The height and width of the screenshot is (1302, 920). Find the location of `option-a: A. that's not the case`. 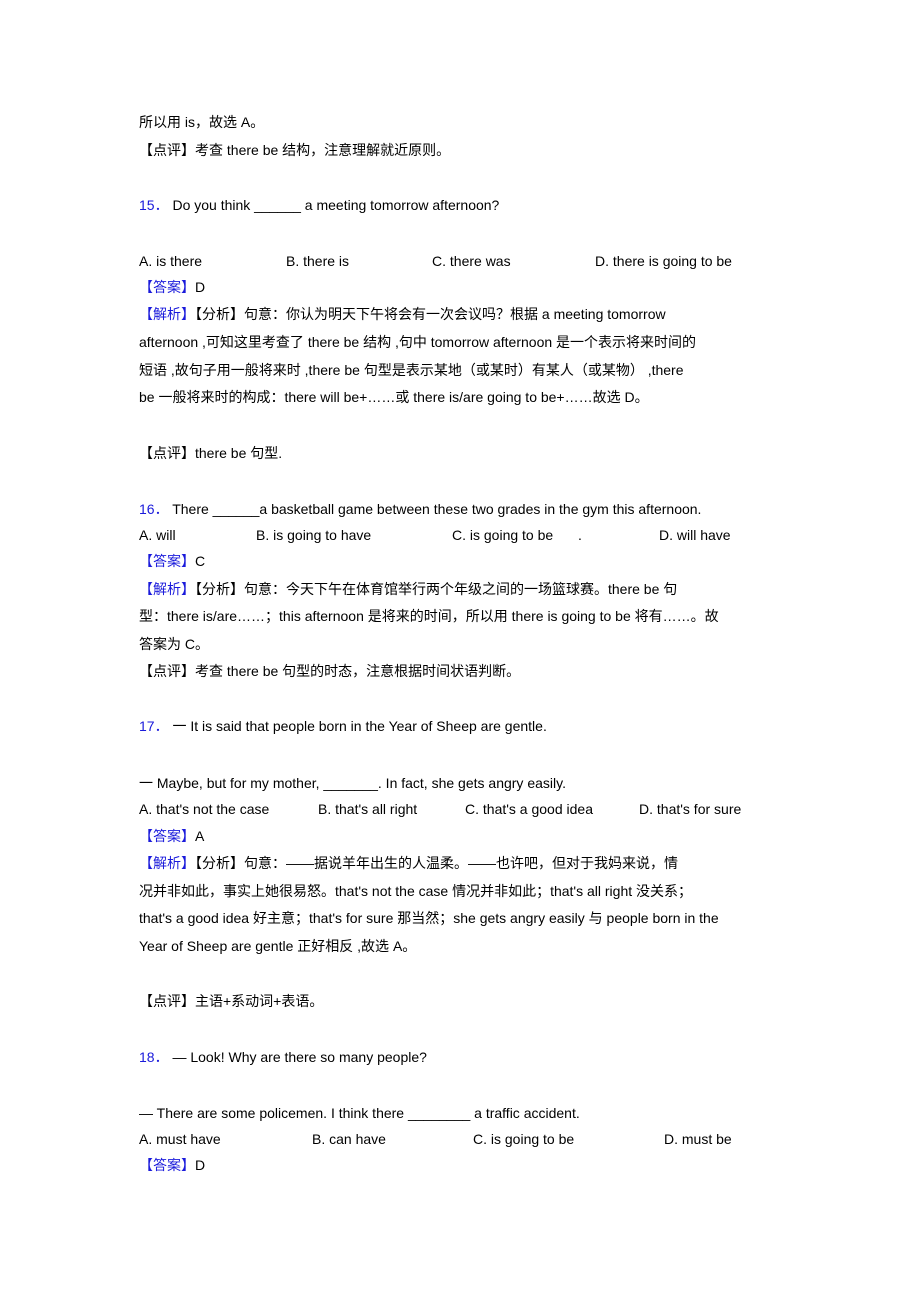

option-a: A. that's not the case is located at coordinates (204, 809).